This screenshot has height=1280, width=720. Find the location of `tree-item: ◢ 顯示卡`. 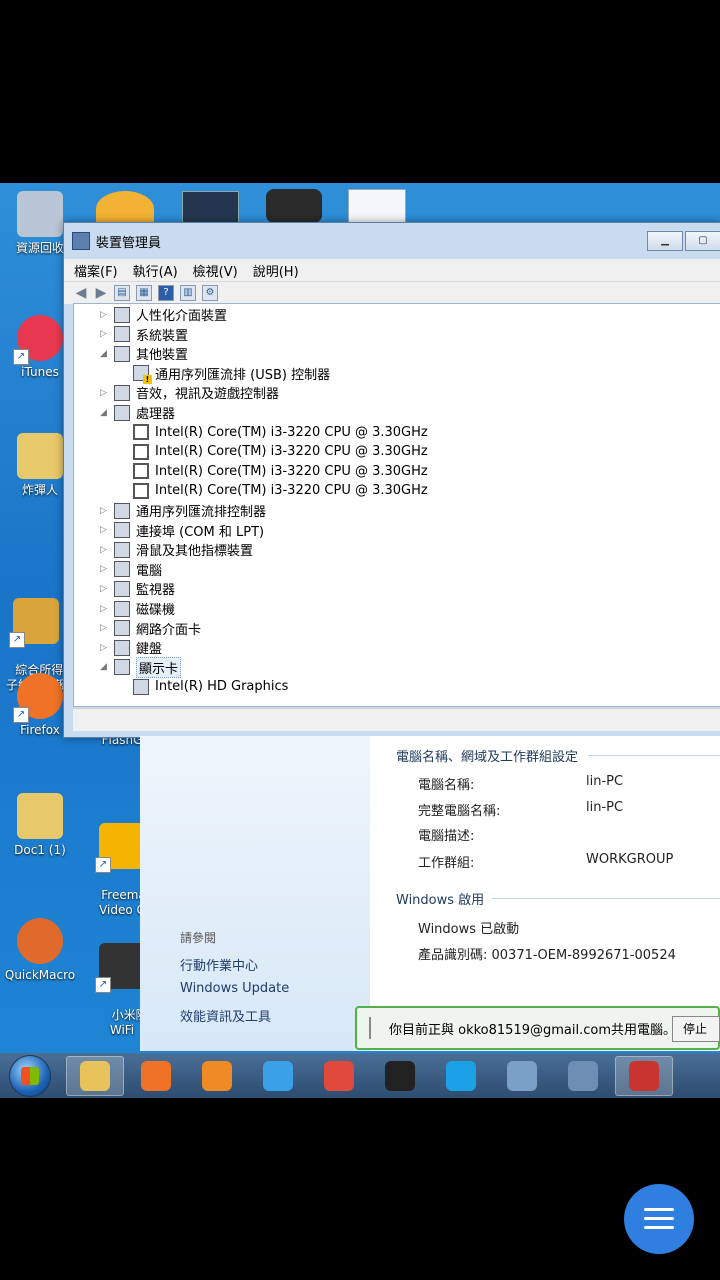

tree-item: ◢ 顯示卡 is located at coordinates (141, 667).